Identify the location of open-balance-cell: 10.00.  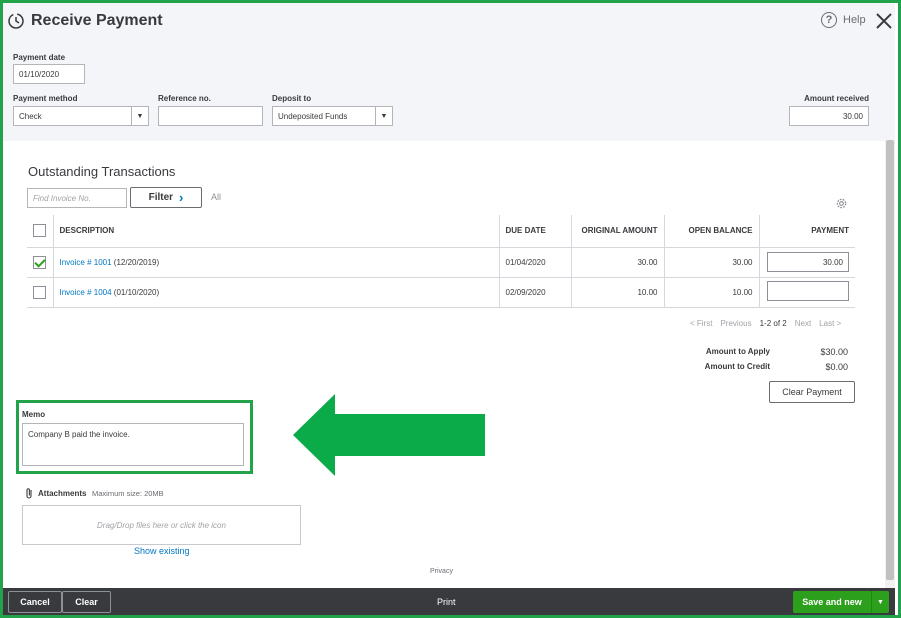
(711, 292).